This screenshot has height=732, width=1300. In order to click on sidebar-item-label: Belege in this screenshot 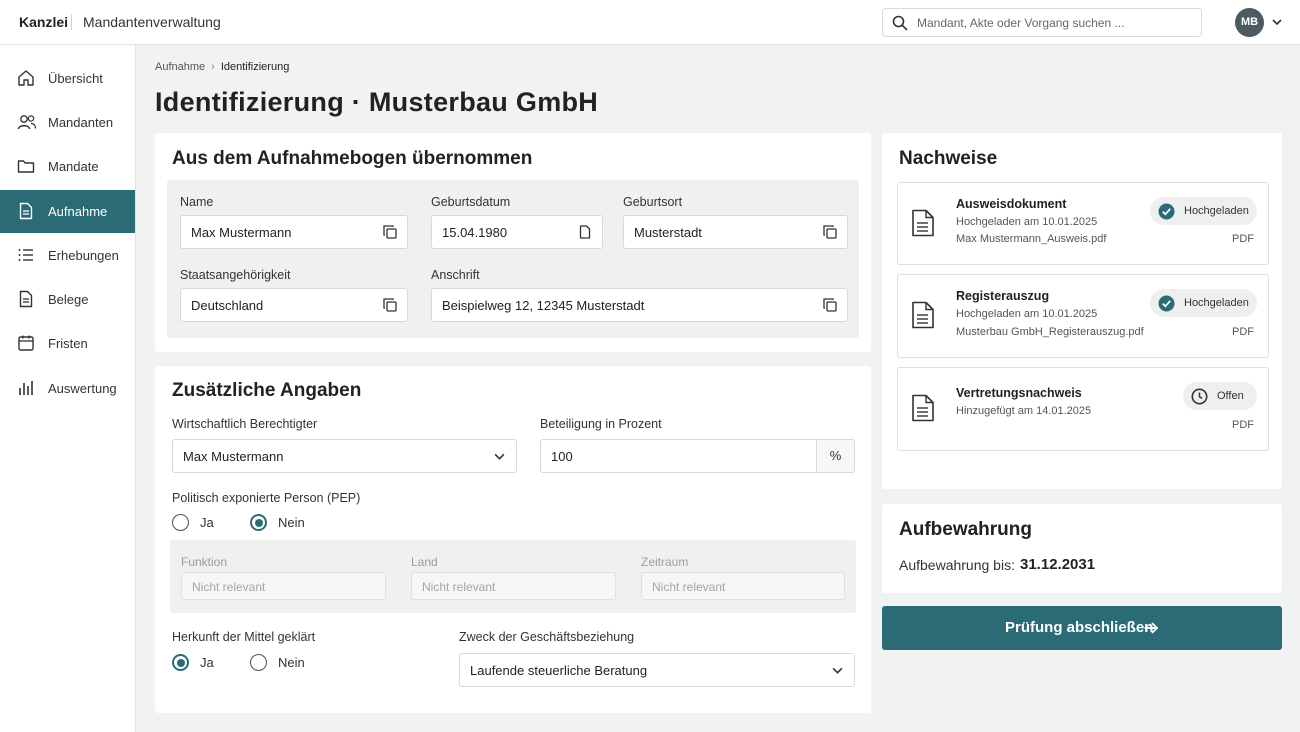, I will do `click(68, 299)`.